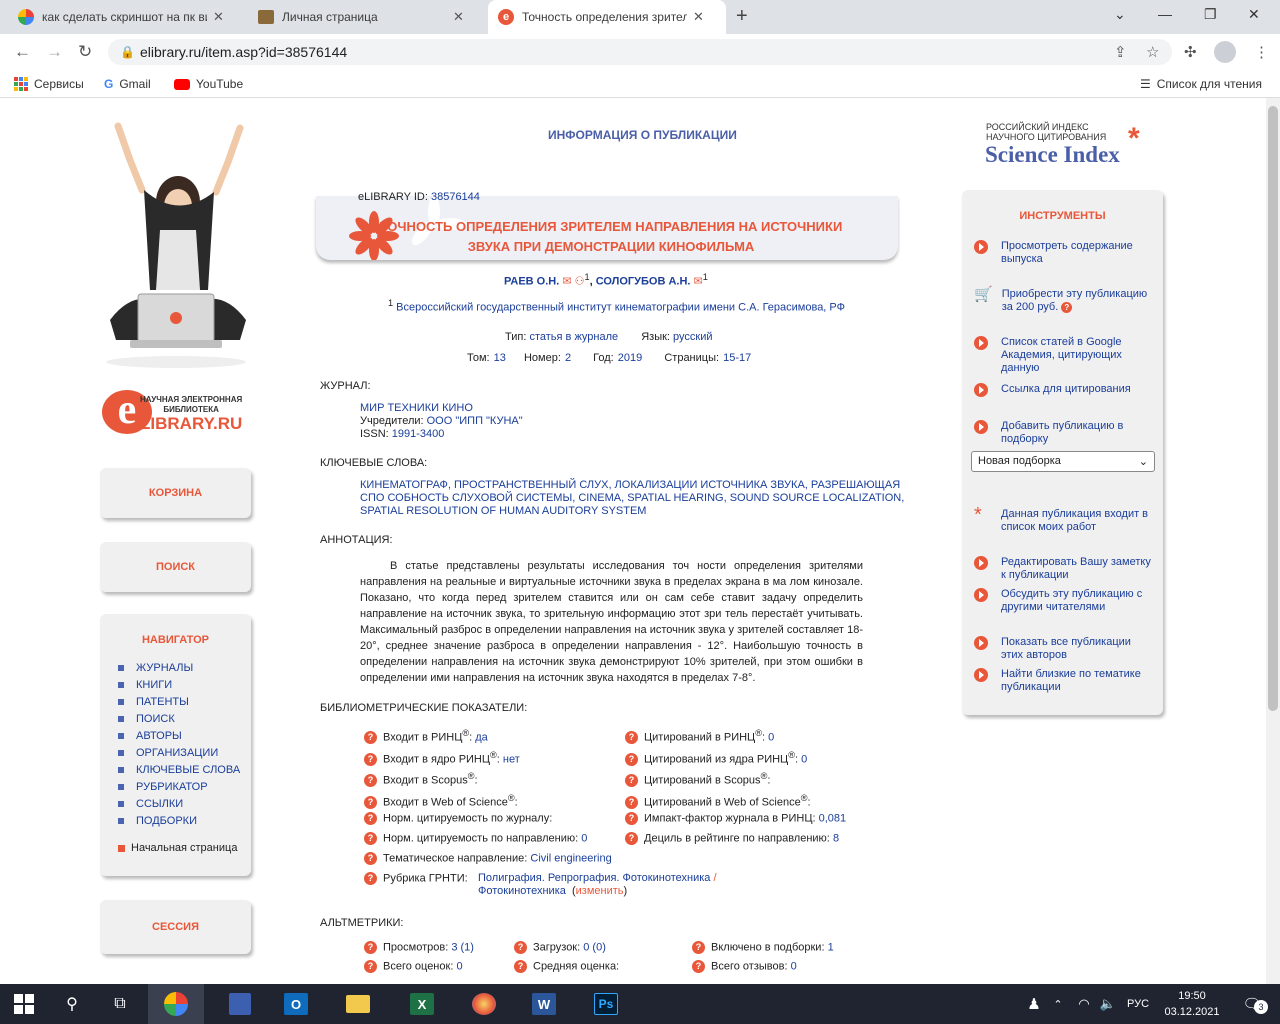 The image size is (1280, 1024). Describe the element at coordinates (150, 804) in the screenshot. I see `sidebar-item: ССЫЛКИ` at that location.